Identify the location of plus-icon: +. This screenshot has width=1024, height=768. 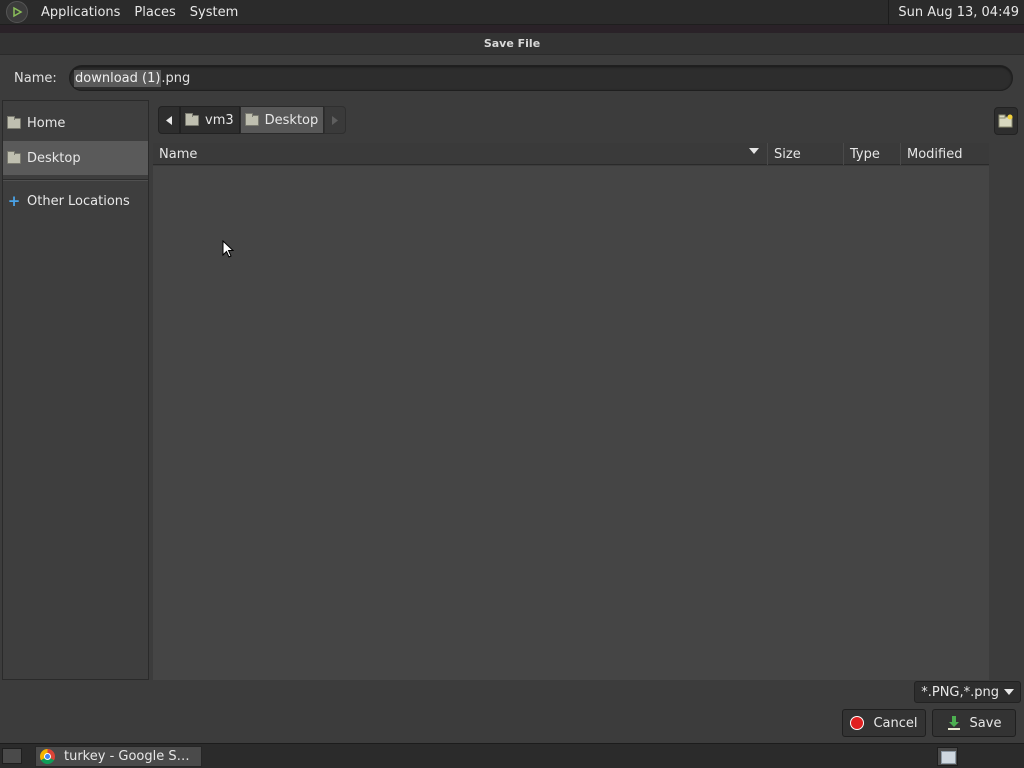
(14, 201).